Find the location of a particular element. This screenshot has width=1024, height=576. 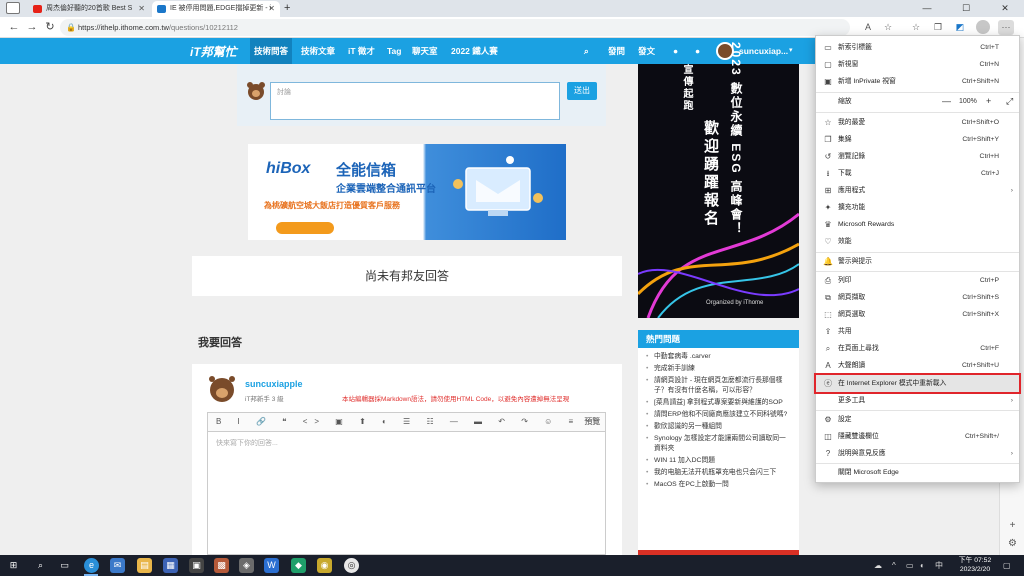

preview-button: 預覽 is located at coordinates (592, 421).